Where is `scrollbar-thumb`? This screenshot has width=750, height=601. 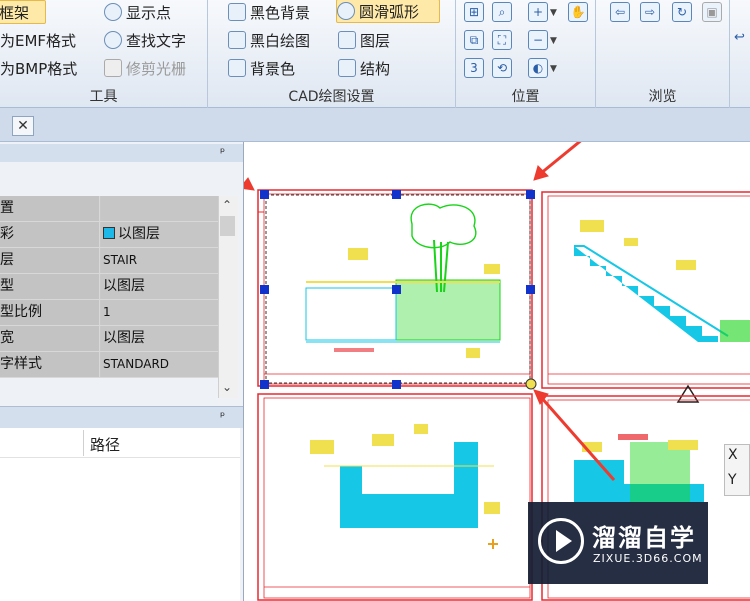
scrollbar-thumb is located at coordinates (227, 226).